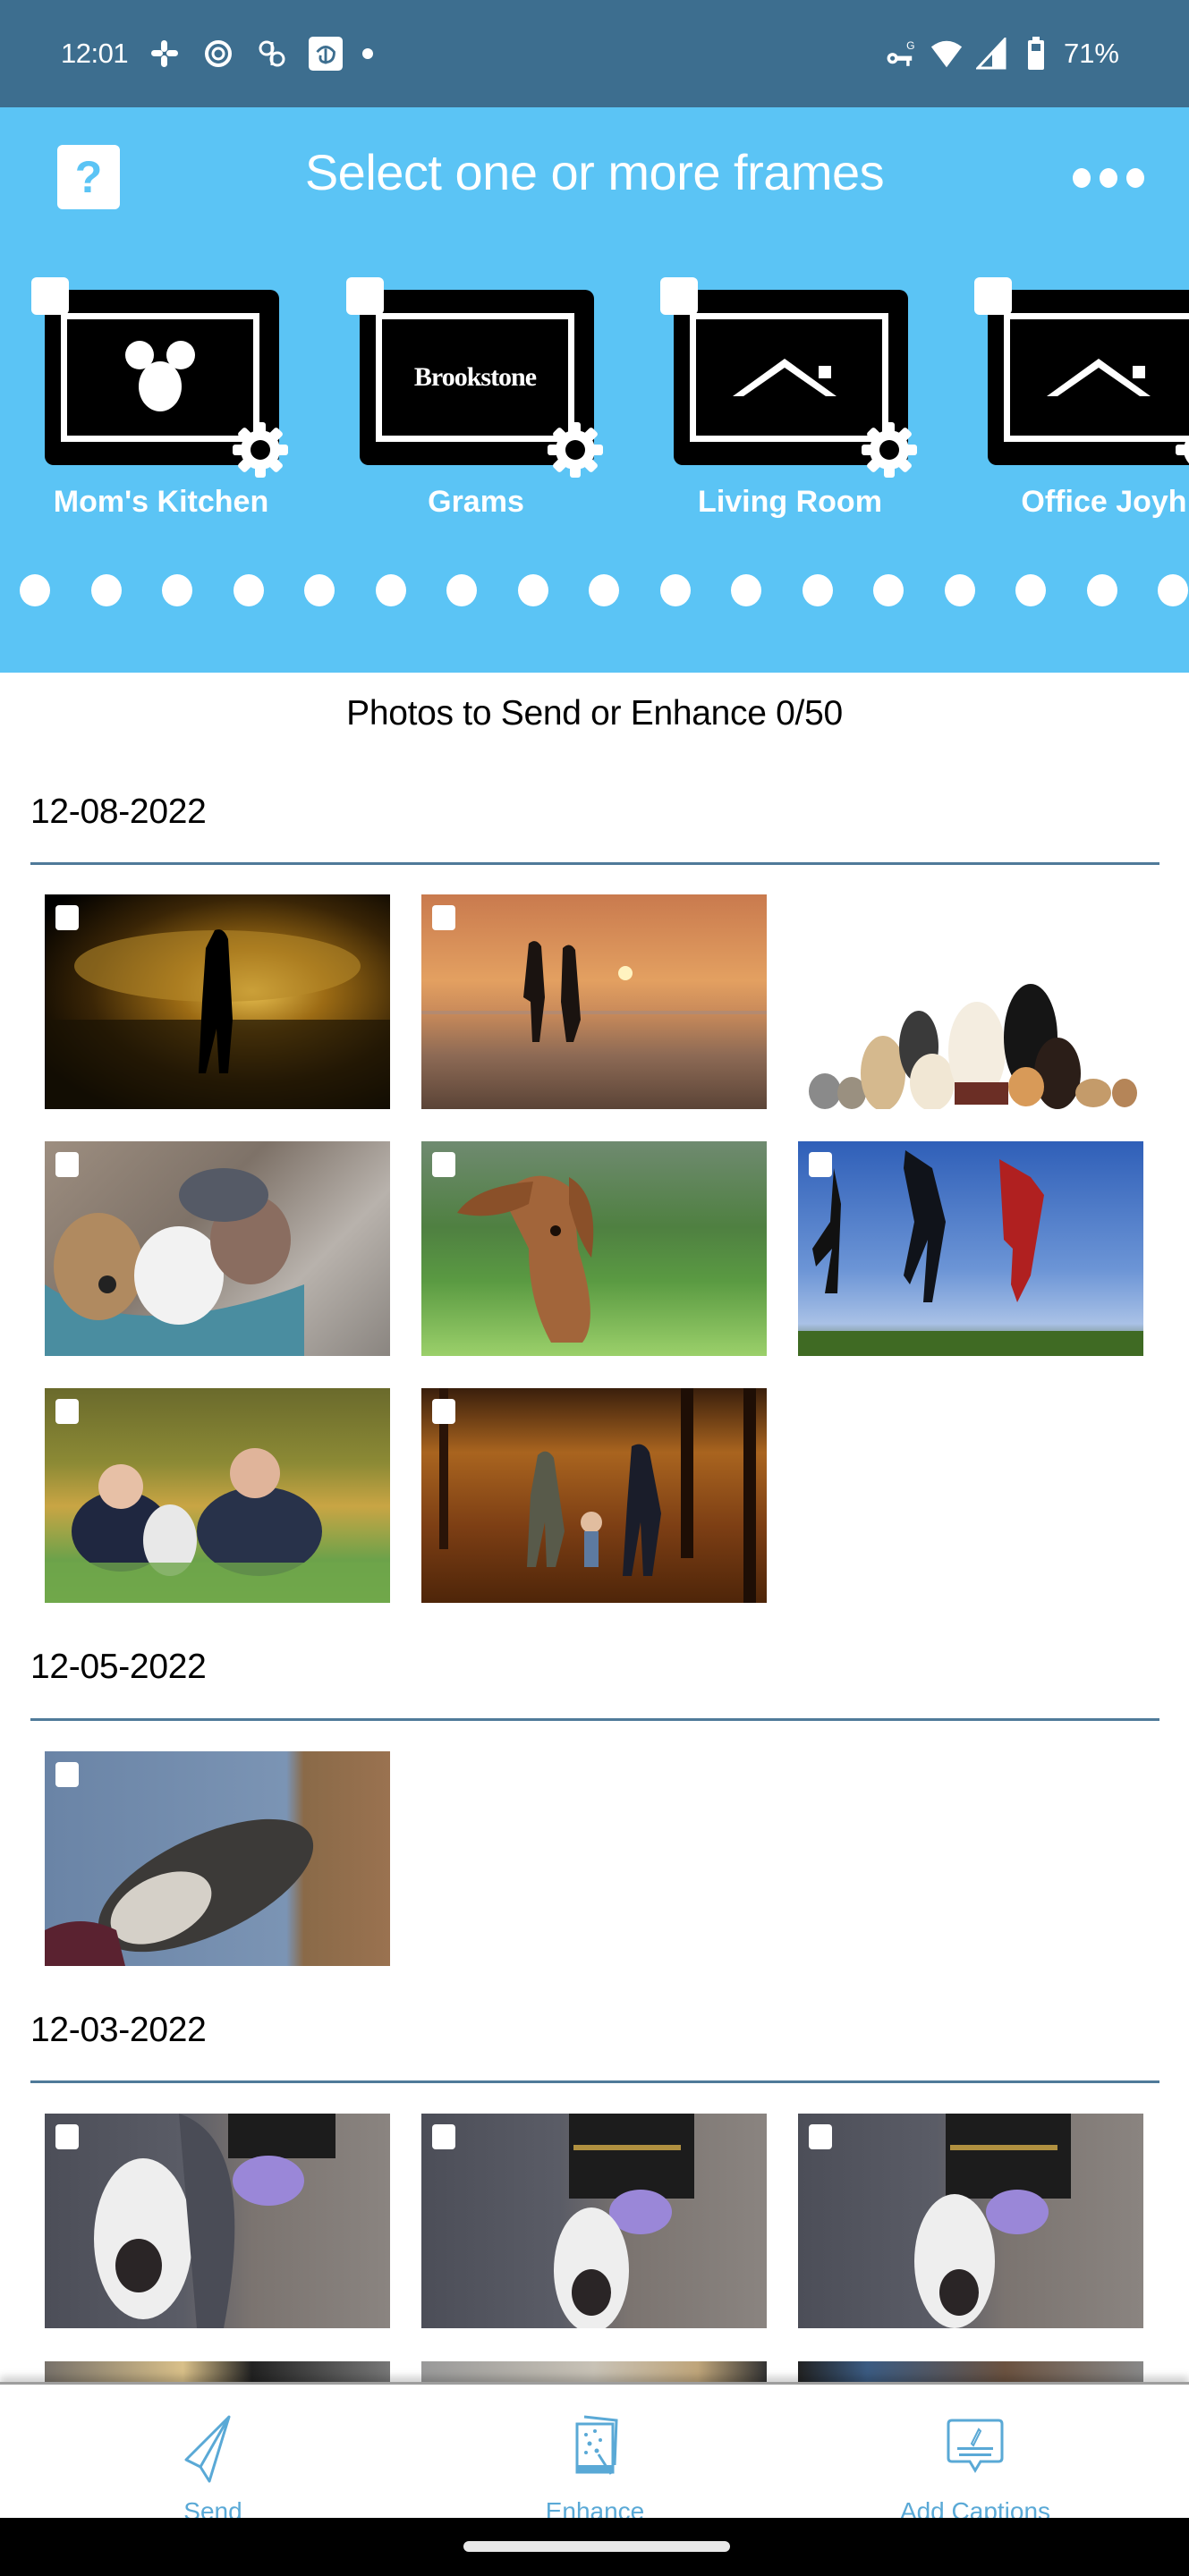  Describe the element at coordinates (118, 2030) in the screenshot. I see `date-heading: 12-03-2022` at that location.